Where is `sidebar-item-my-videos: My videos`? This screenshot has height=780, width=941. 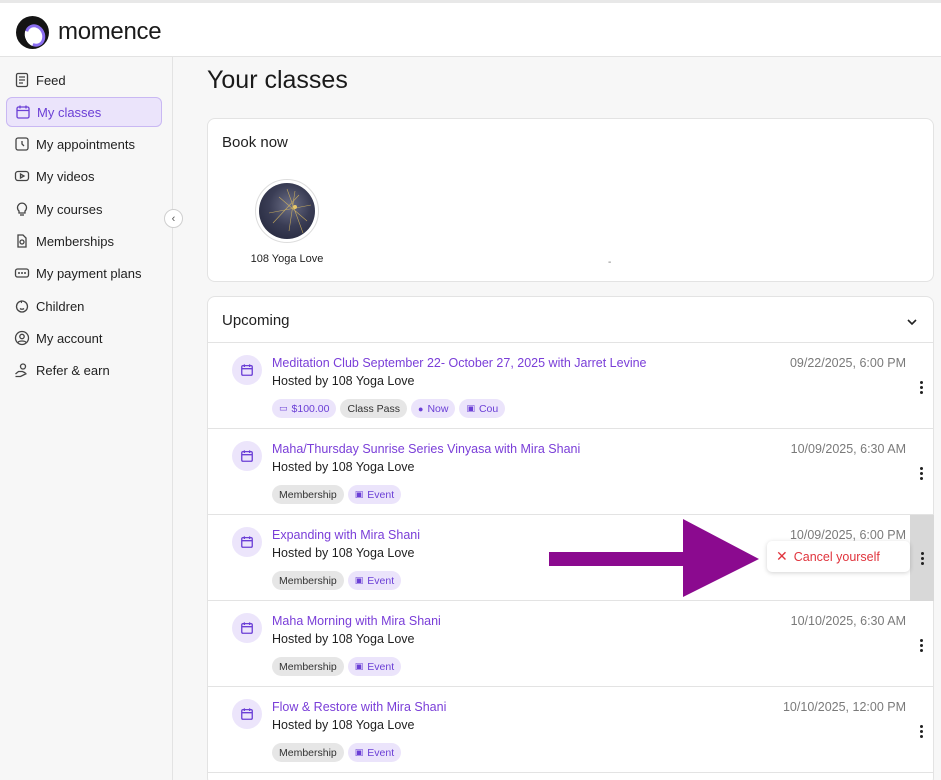 sidebar-item-my-videos: My videos is located at coordinates (84, 176).